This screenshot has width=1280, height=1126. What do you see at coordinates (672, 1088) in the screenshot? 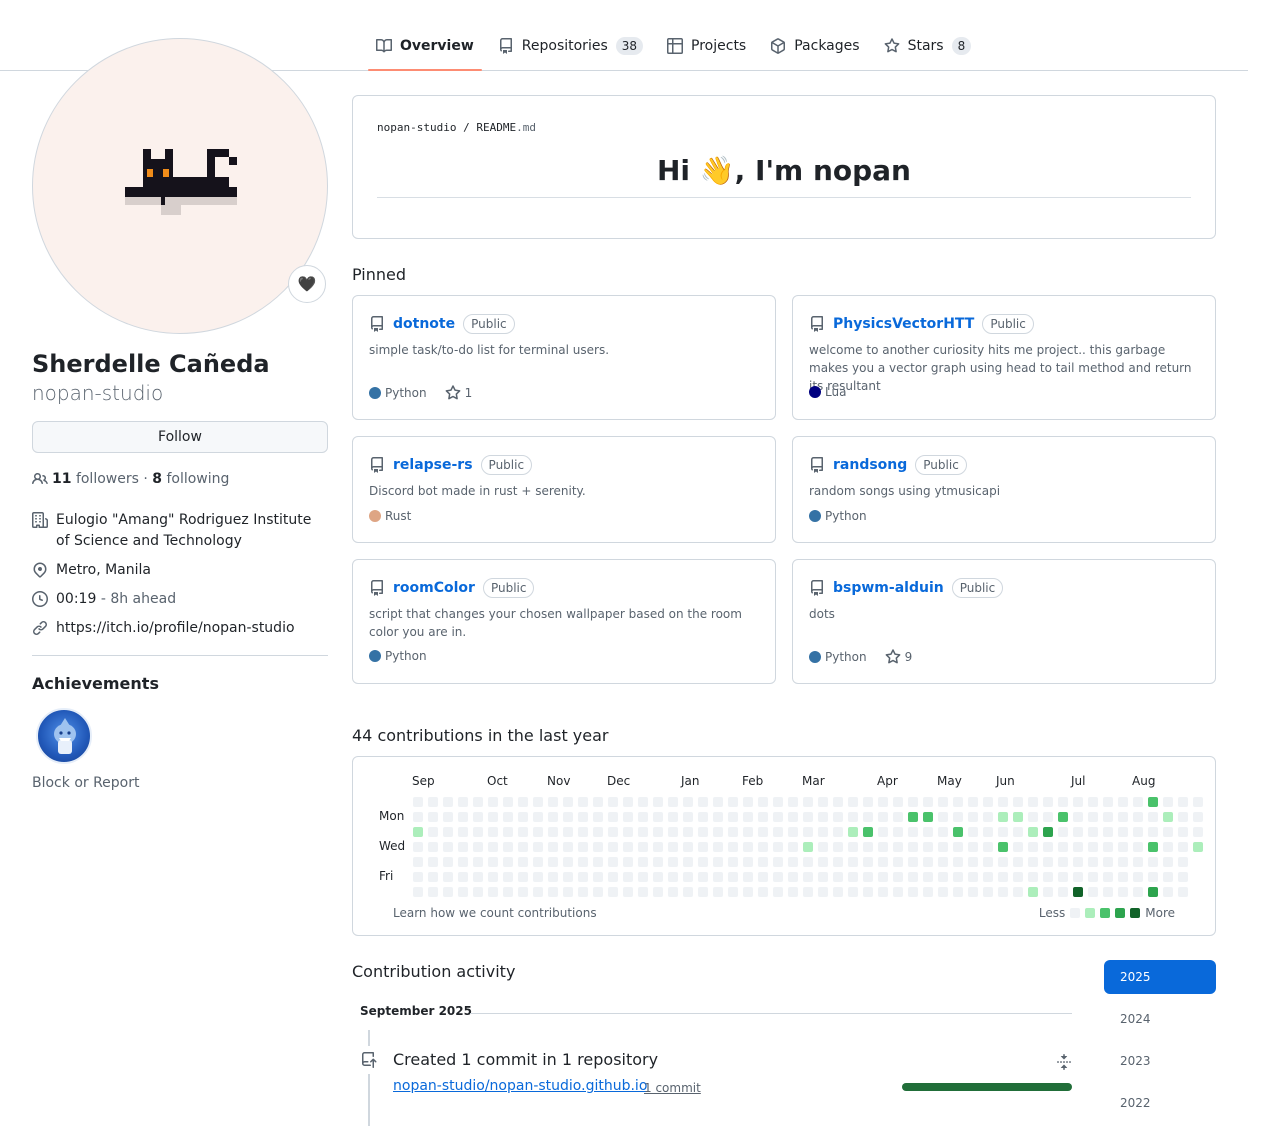
I see `activity-commit-count-link: 1 commit` at bounding box center [672, 1088].